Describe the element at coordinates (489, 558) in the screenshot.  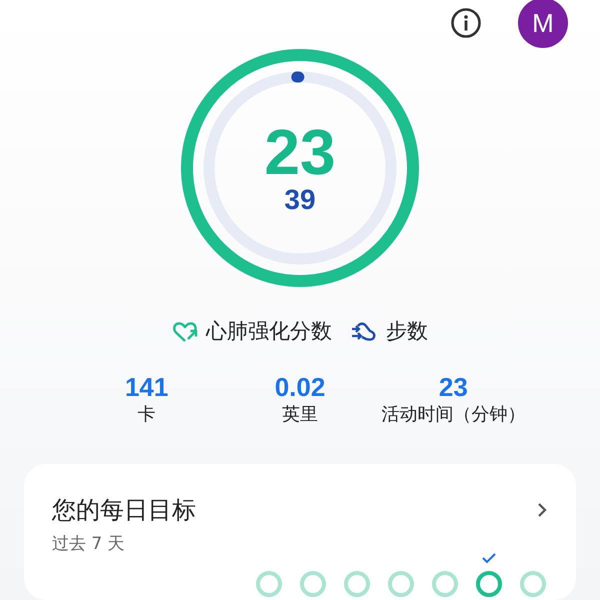
I see `check-icon` at that location.